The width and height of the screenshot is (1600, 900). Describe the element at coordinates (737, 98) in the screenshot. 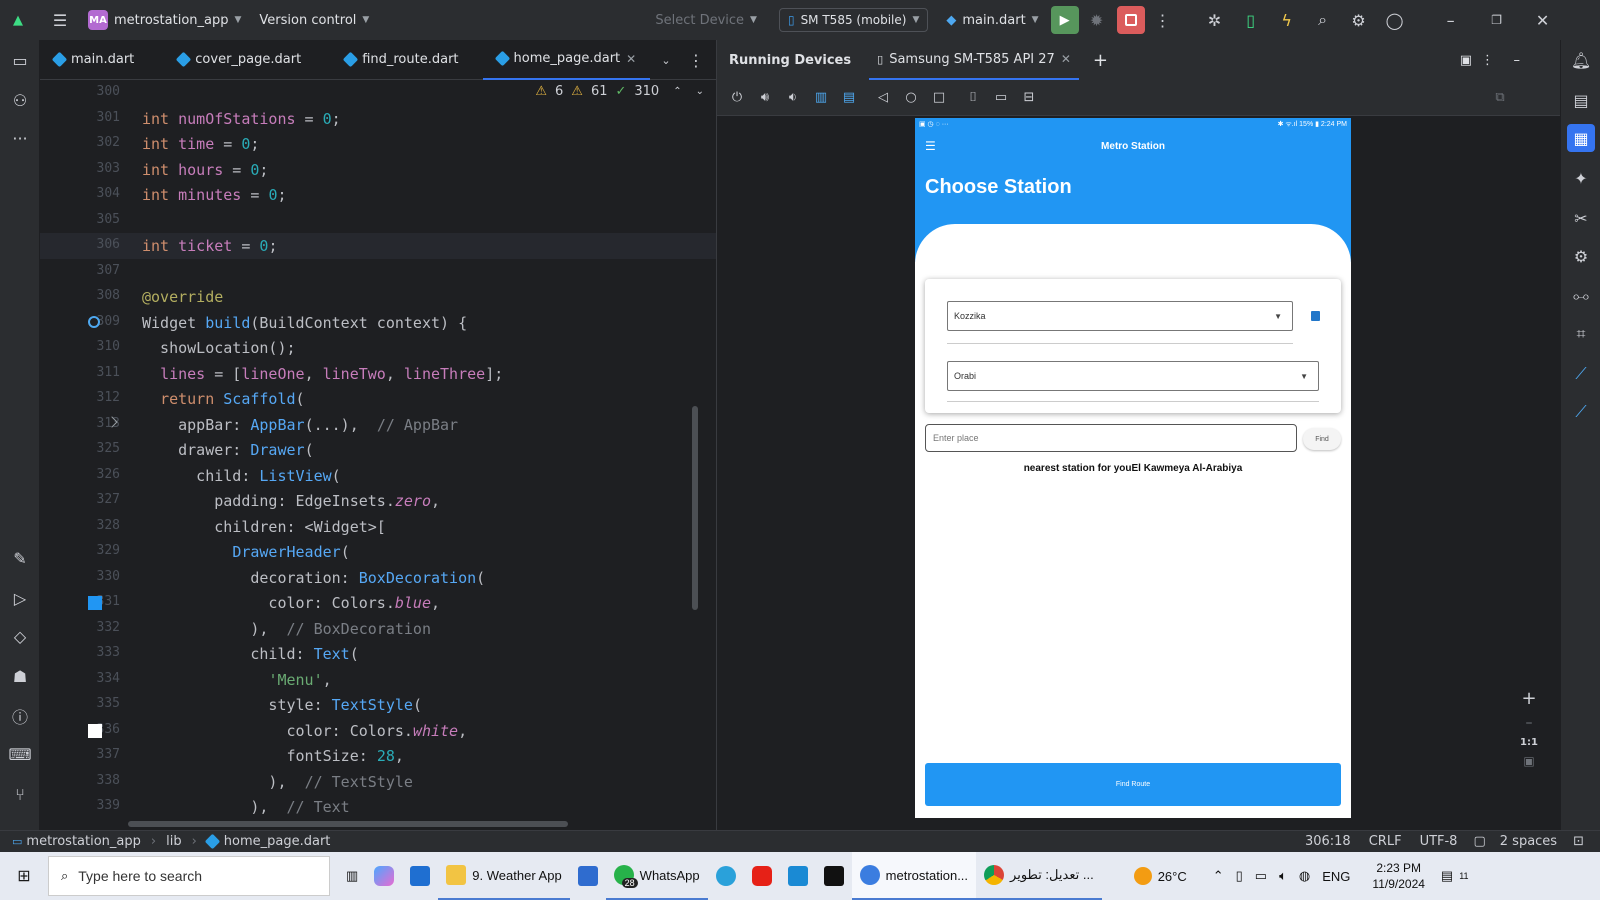

I see `power-icon: ⏻` at that location.